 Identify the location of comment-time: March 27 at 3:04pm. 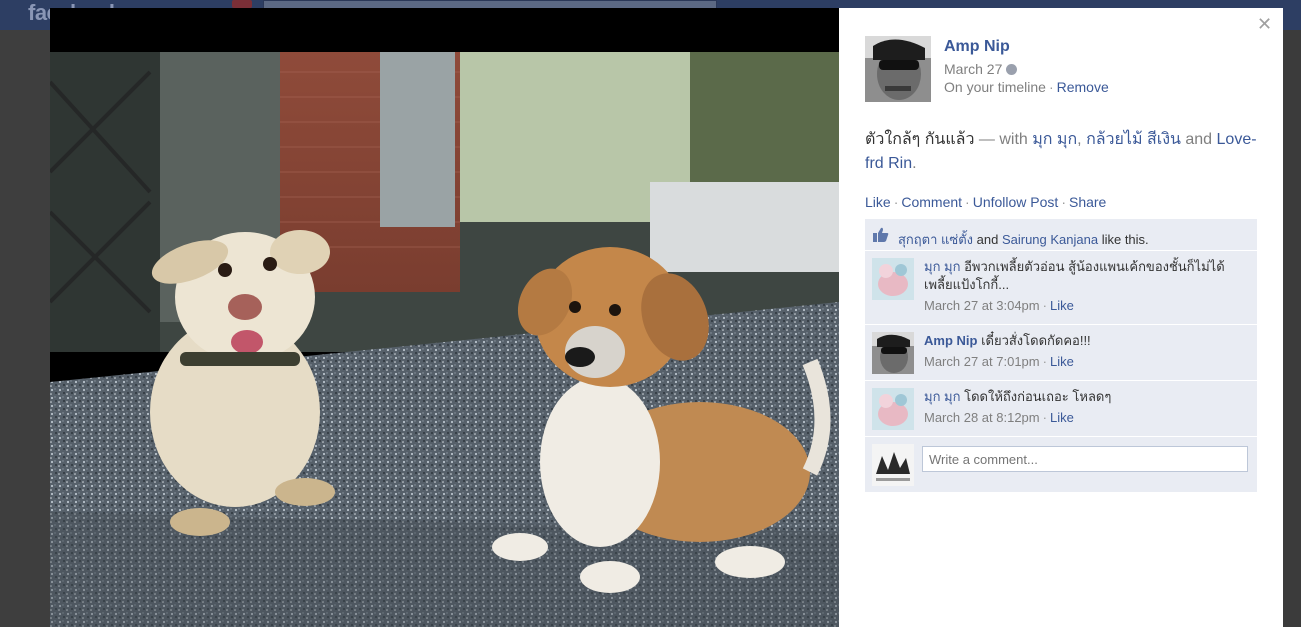
(982, 305).